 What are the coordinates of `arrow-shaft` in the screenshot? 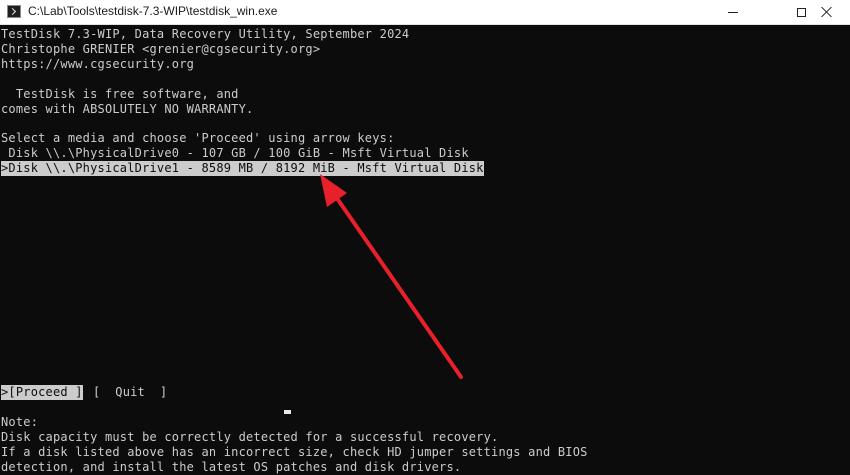 It's located at (397, 285).